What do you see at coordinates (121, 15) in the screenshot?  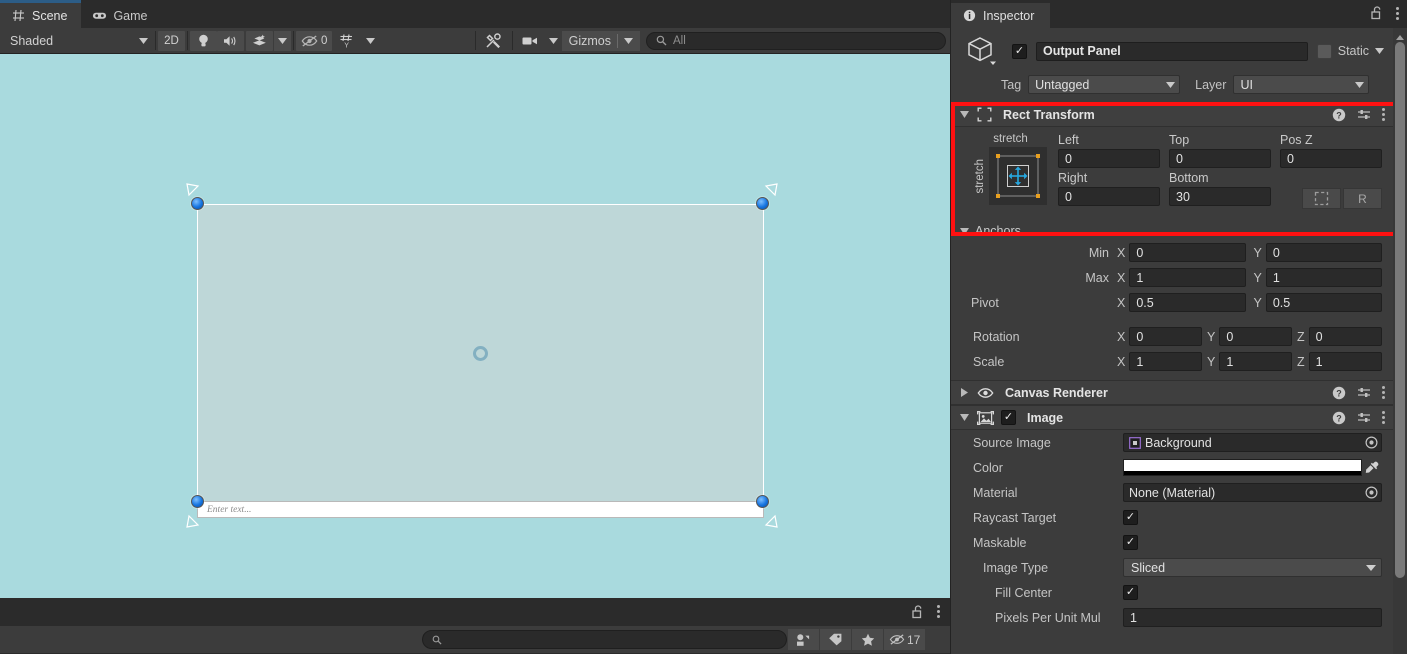 I see `tab-game: Game` at bounding box center [121, 15].